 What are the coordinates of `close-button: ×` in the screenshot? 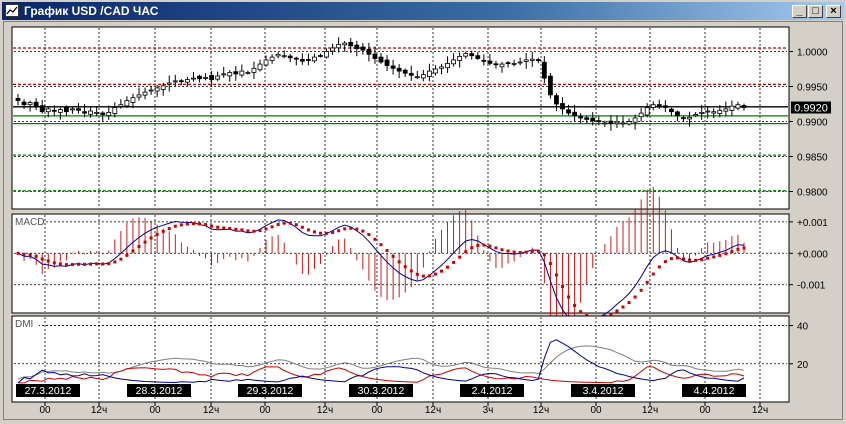 It's located at (833, 11).